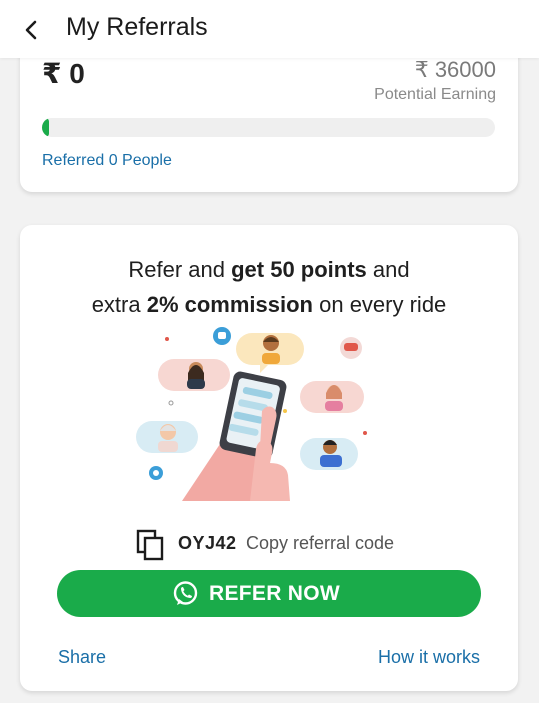  I want to click on refer-now-label: REFER NOW, so click(275, 593).